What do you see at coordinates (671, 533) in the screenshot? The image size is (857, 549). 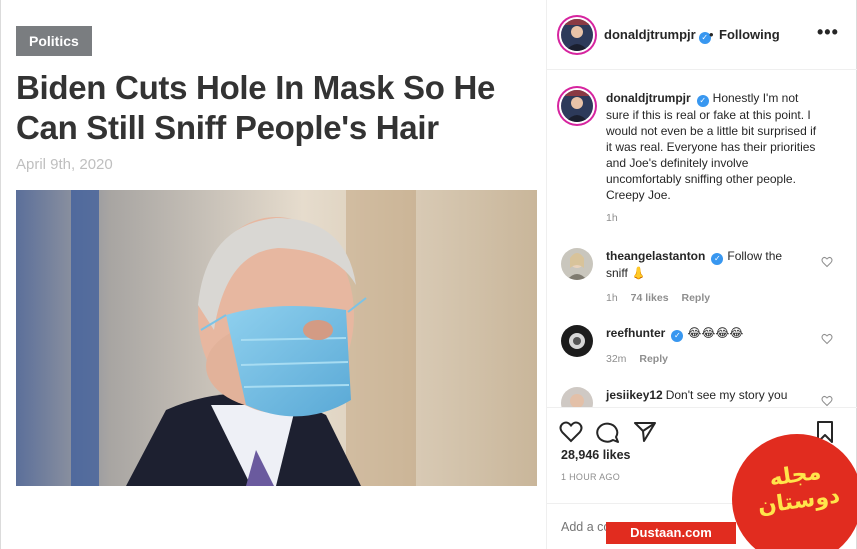 I see `watermark-site: Dustaan.com` at bounding box center [671, 533].